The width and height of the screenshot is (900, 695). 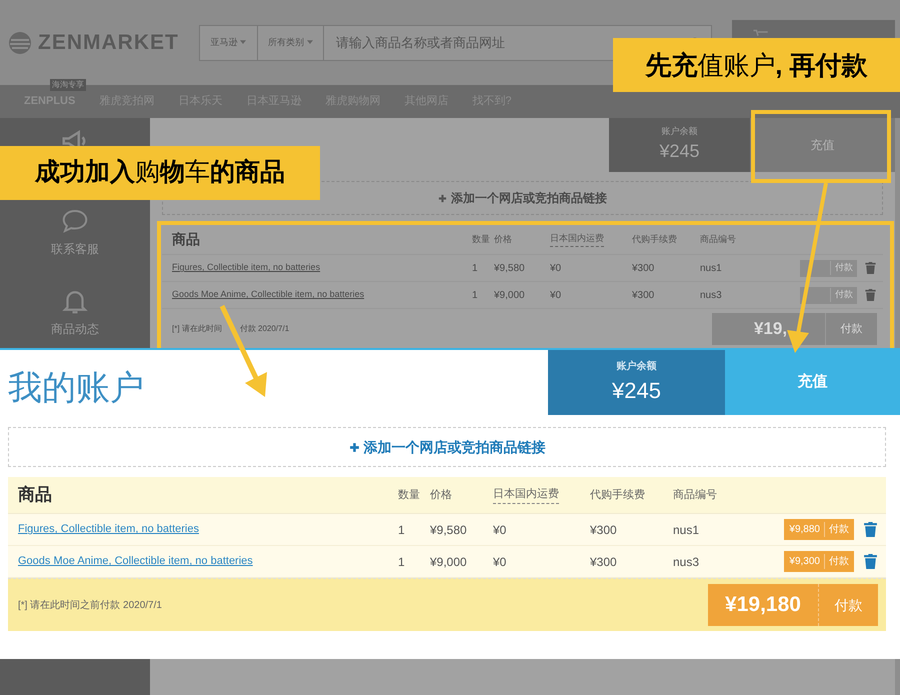 I want to click on deadline-note: [*] 请在此时间, so click(x=197, y=329).